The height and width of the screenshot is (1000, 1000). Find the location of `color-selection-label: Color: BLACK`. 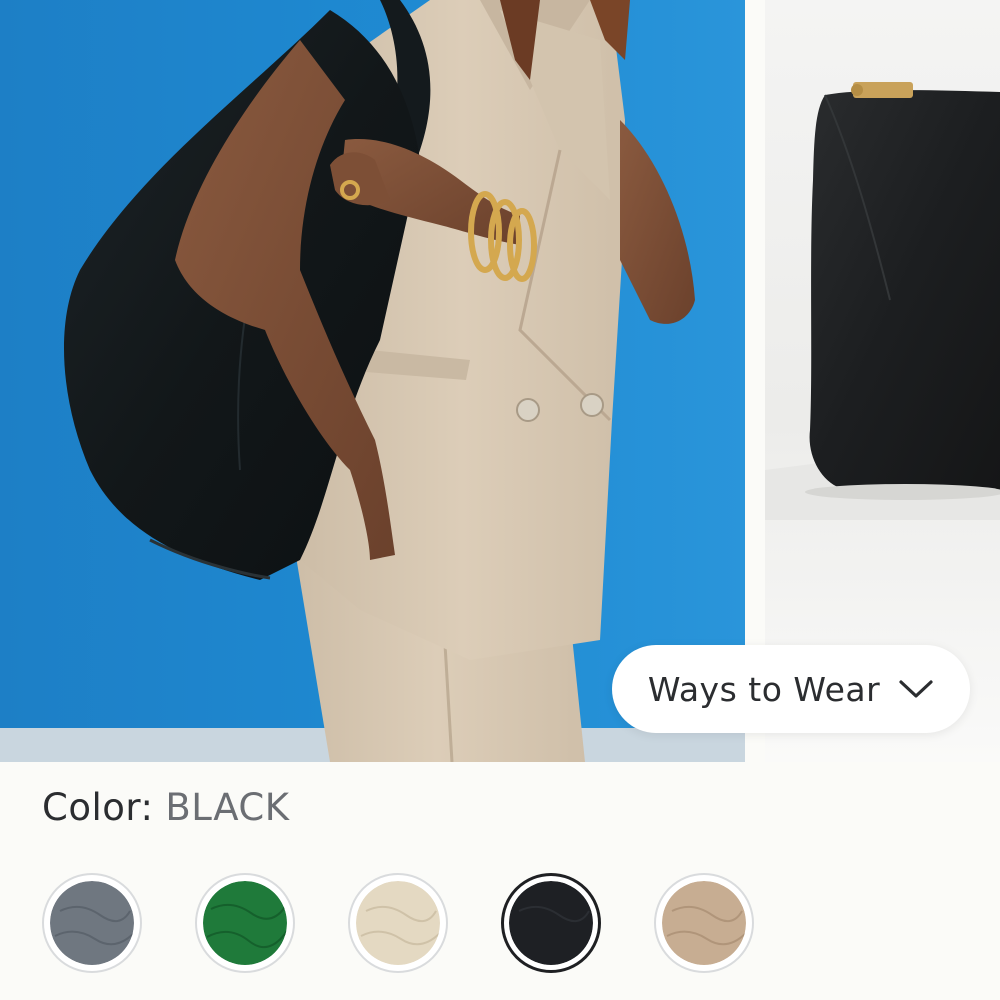

color-selection-label: Color: BLACK is located at coordinates (166, 807).